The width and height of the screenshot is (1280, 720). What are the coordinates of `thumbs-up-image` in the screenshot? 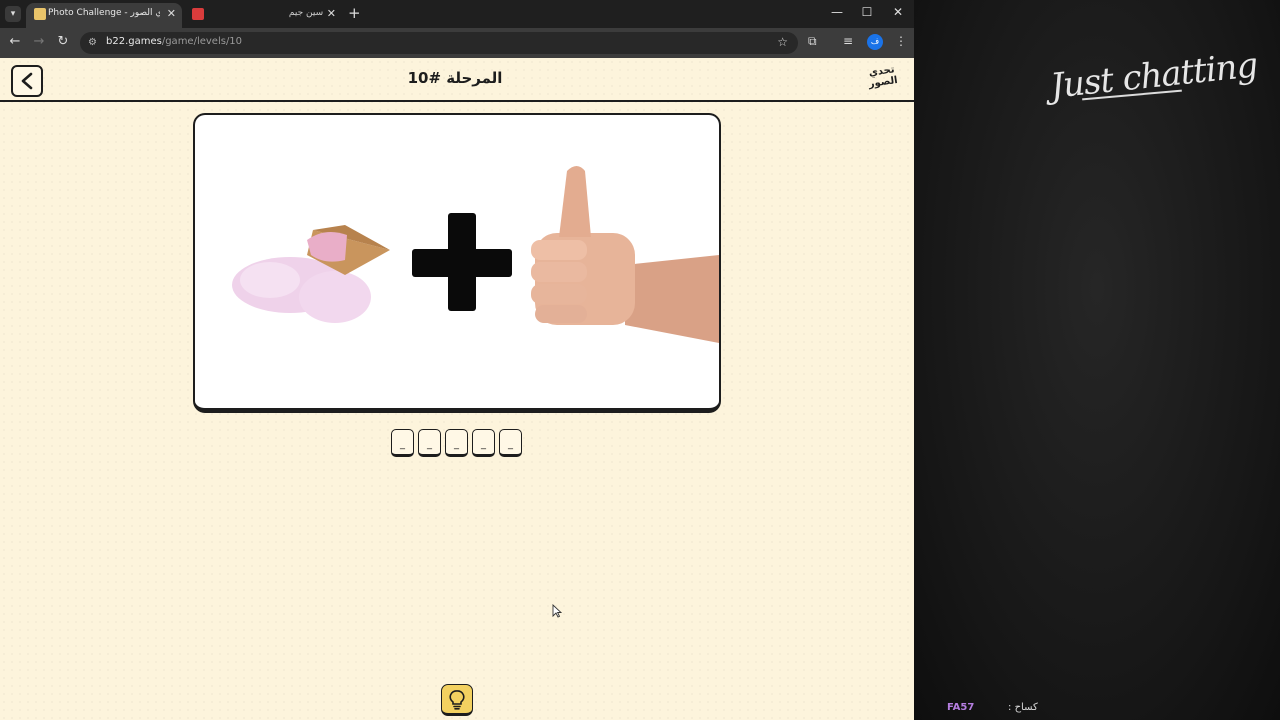 It's located at (625, 254).